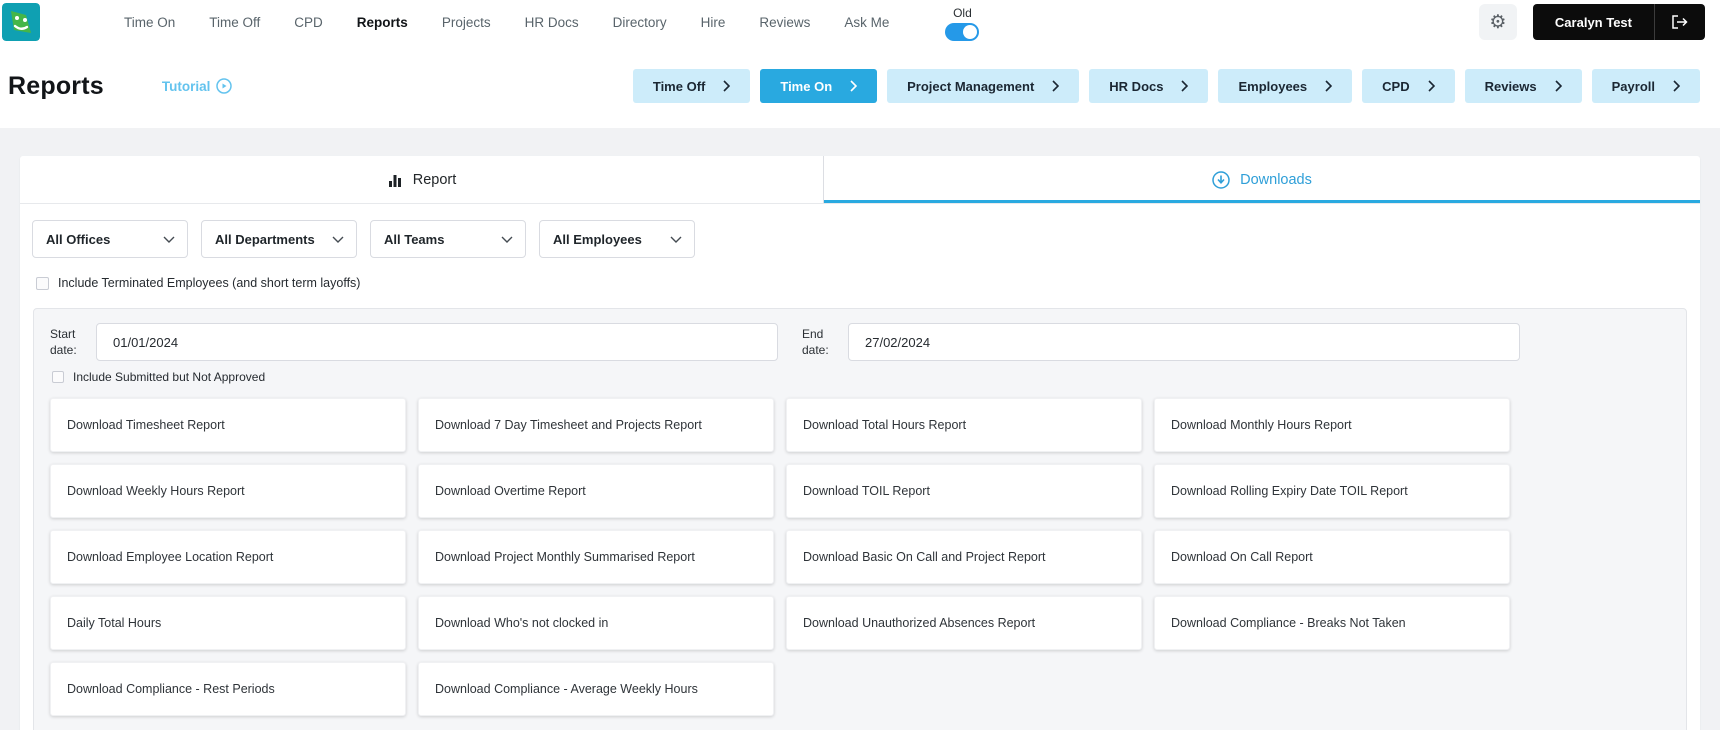 Image resolution: width=1720 pixels, height=730 pixels. Describe the element at coordinates (970, 31) in the screenshot. I see `toggle-knob` at that location.